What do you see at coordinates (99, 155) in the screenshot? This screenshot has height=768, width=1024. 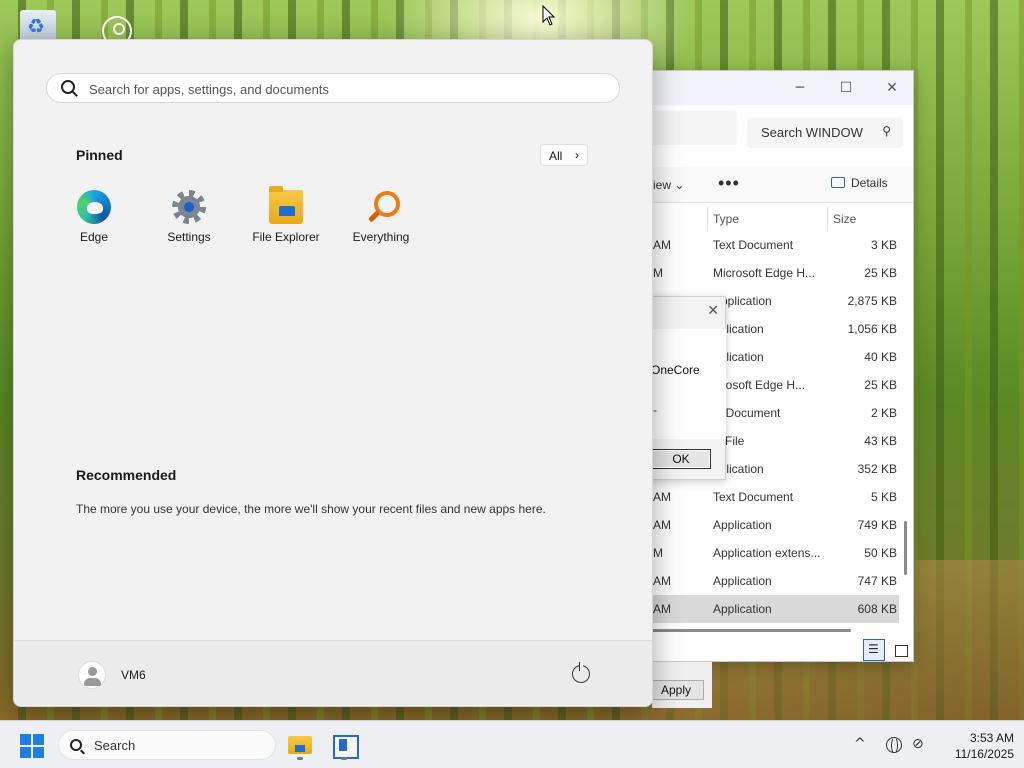 I see `pinned-heading: Pinned` at bounding box center [99, 155].